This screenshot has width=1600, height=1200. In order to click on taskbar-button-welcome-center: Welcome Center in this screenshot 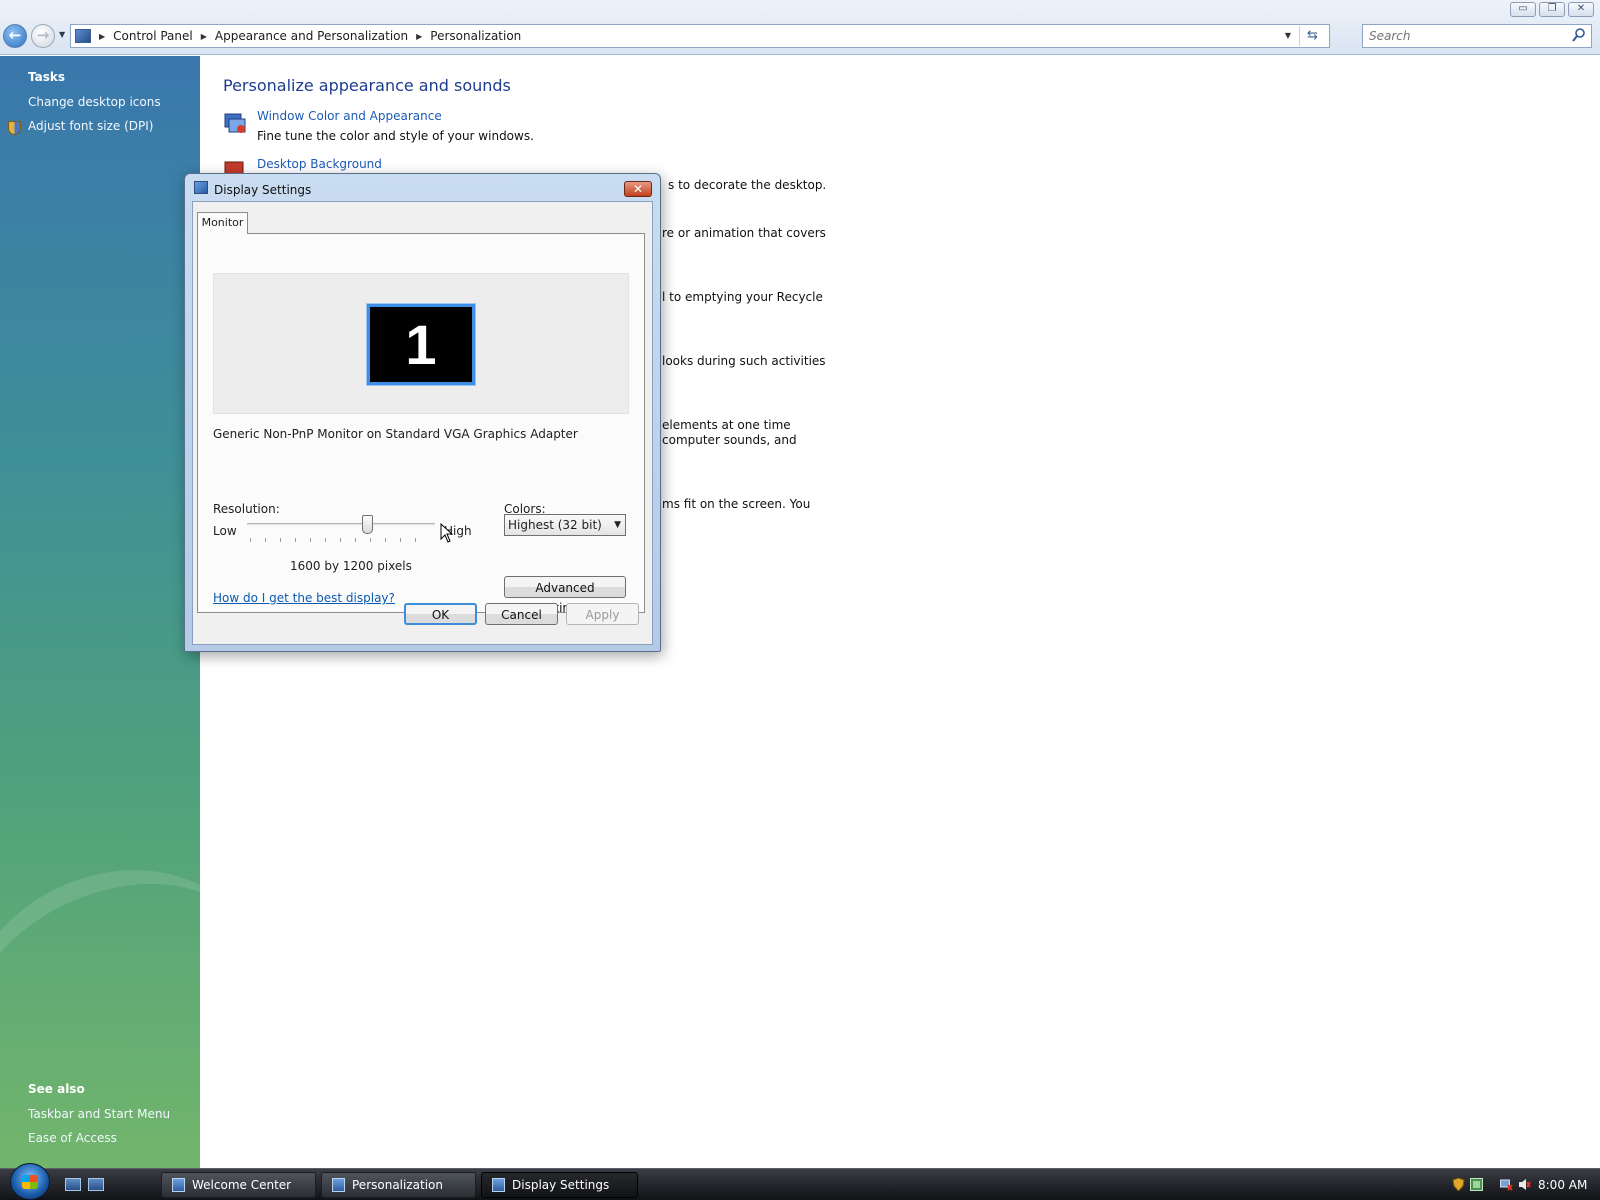, I will do `click(238, 1185)`.